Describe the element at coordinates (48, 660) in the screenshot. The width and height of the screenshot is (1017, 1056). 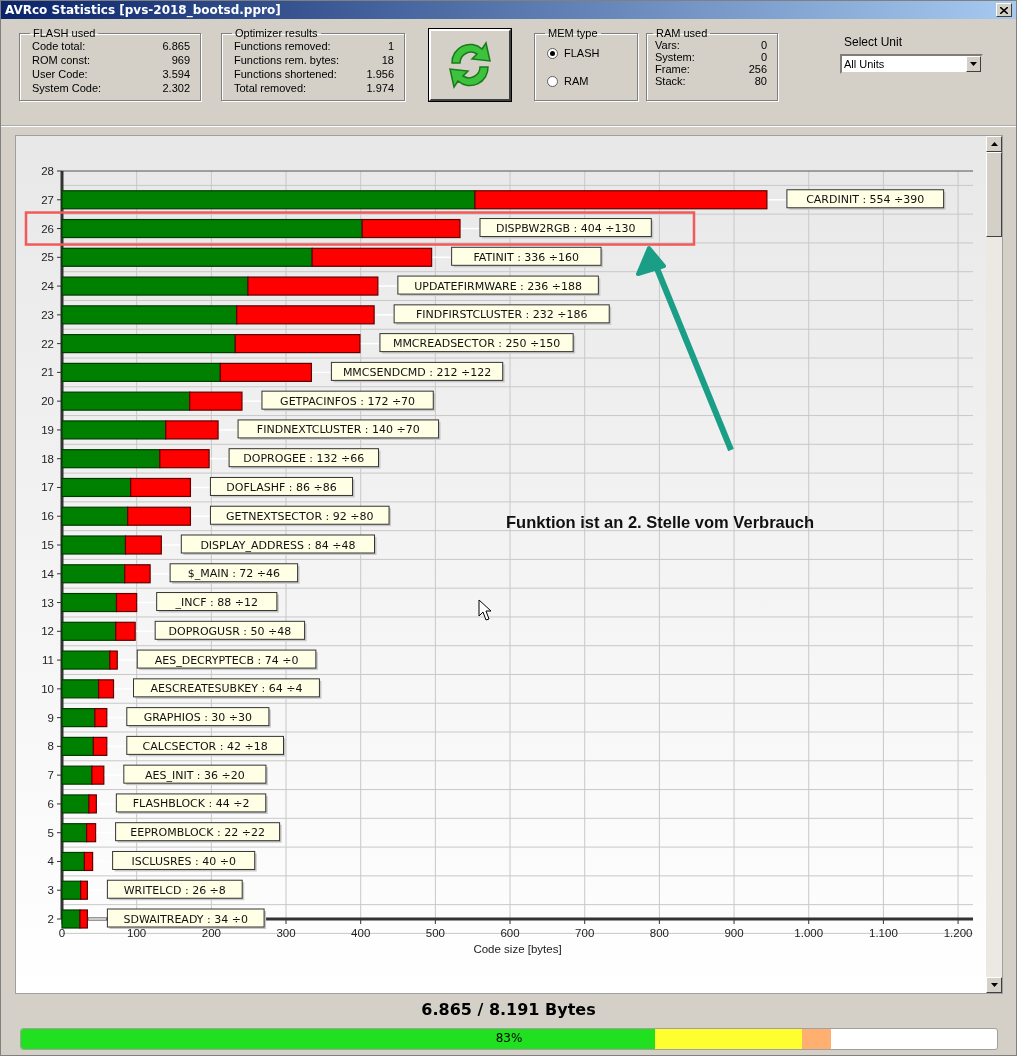
I see `y-tick-label: 11` at that location.